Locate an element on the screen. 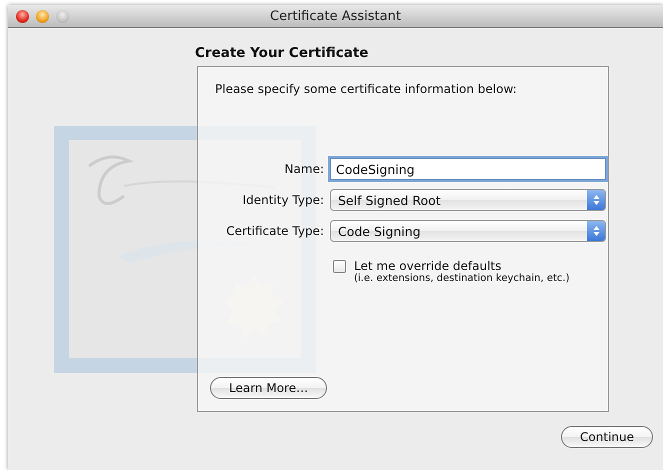 Image resolution: width=663 pixels, height=470 pixels. checkbox is located at coordinates (339, 266).